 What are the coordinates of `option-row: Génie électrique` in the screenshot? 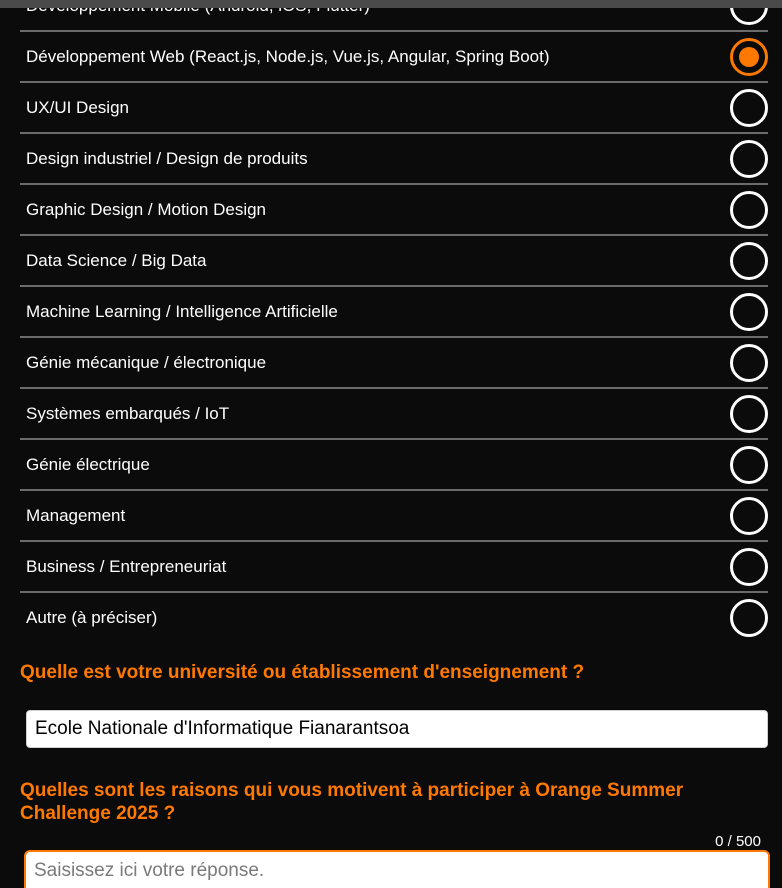 It's located at (394, 465).